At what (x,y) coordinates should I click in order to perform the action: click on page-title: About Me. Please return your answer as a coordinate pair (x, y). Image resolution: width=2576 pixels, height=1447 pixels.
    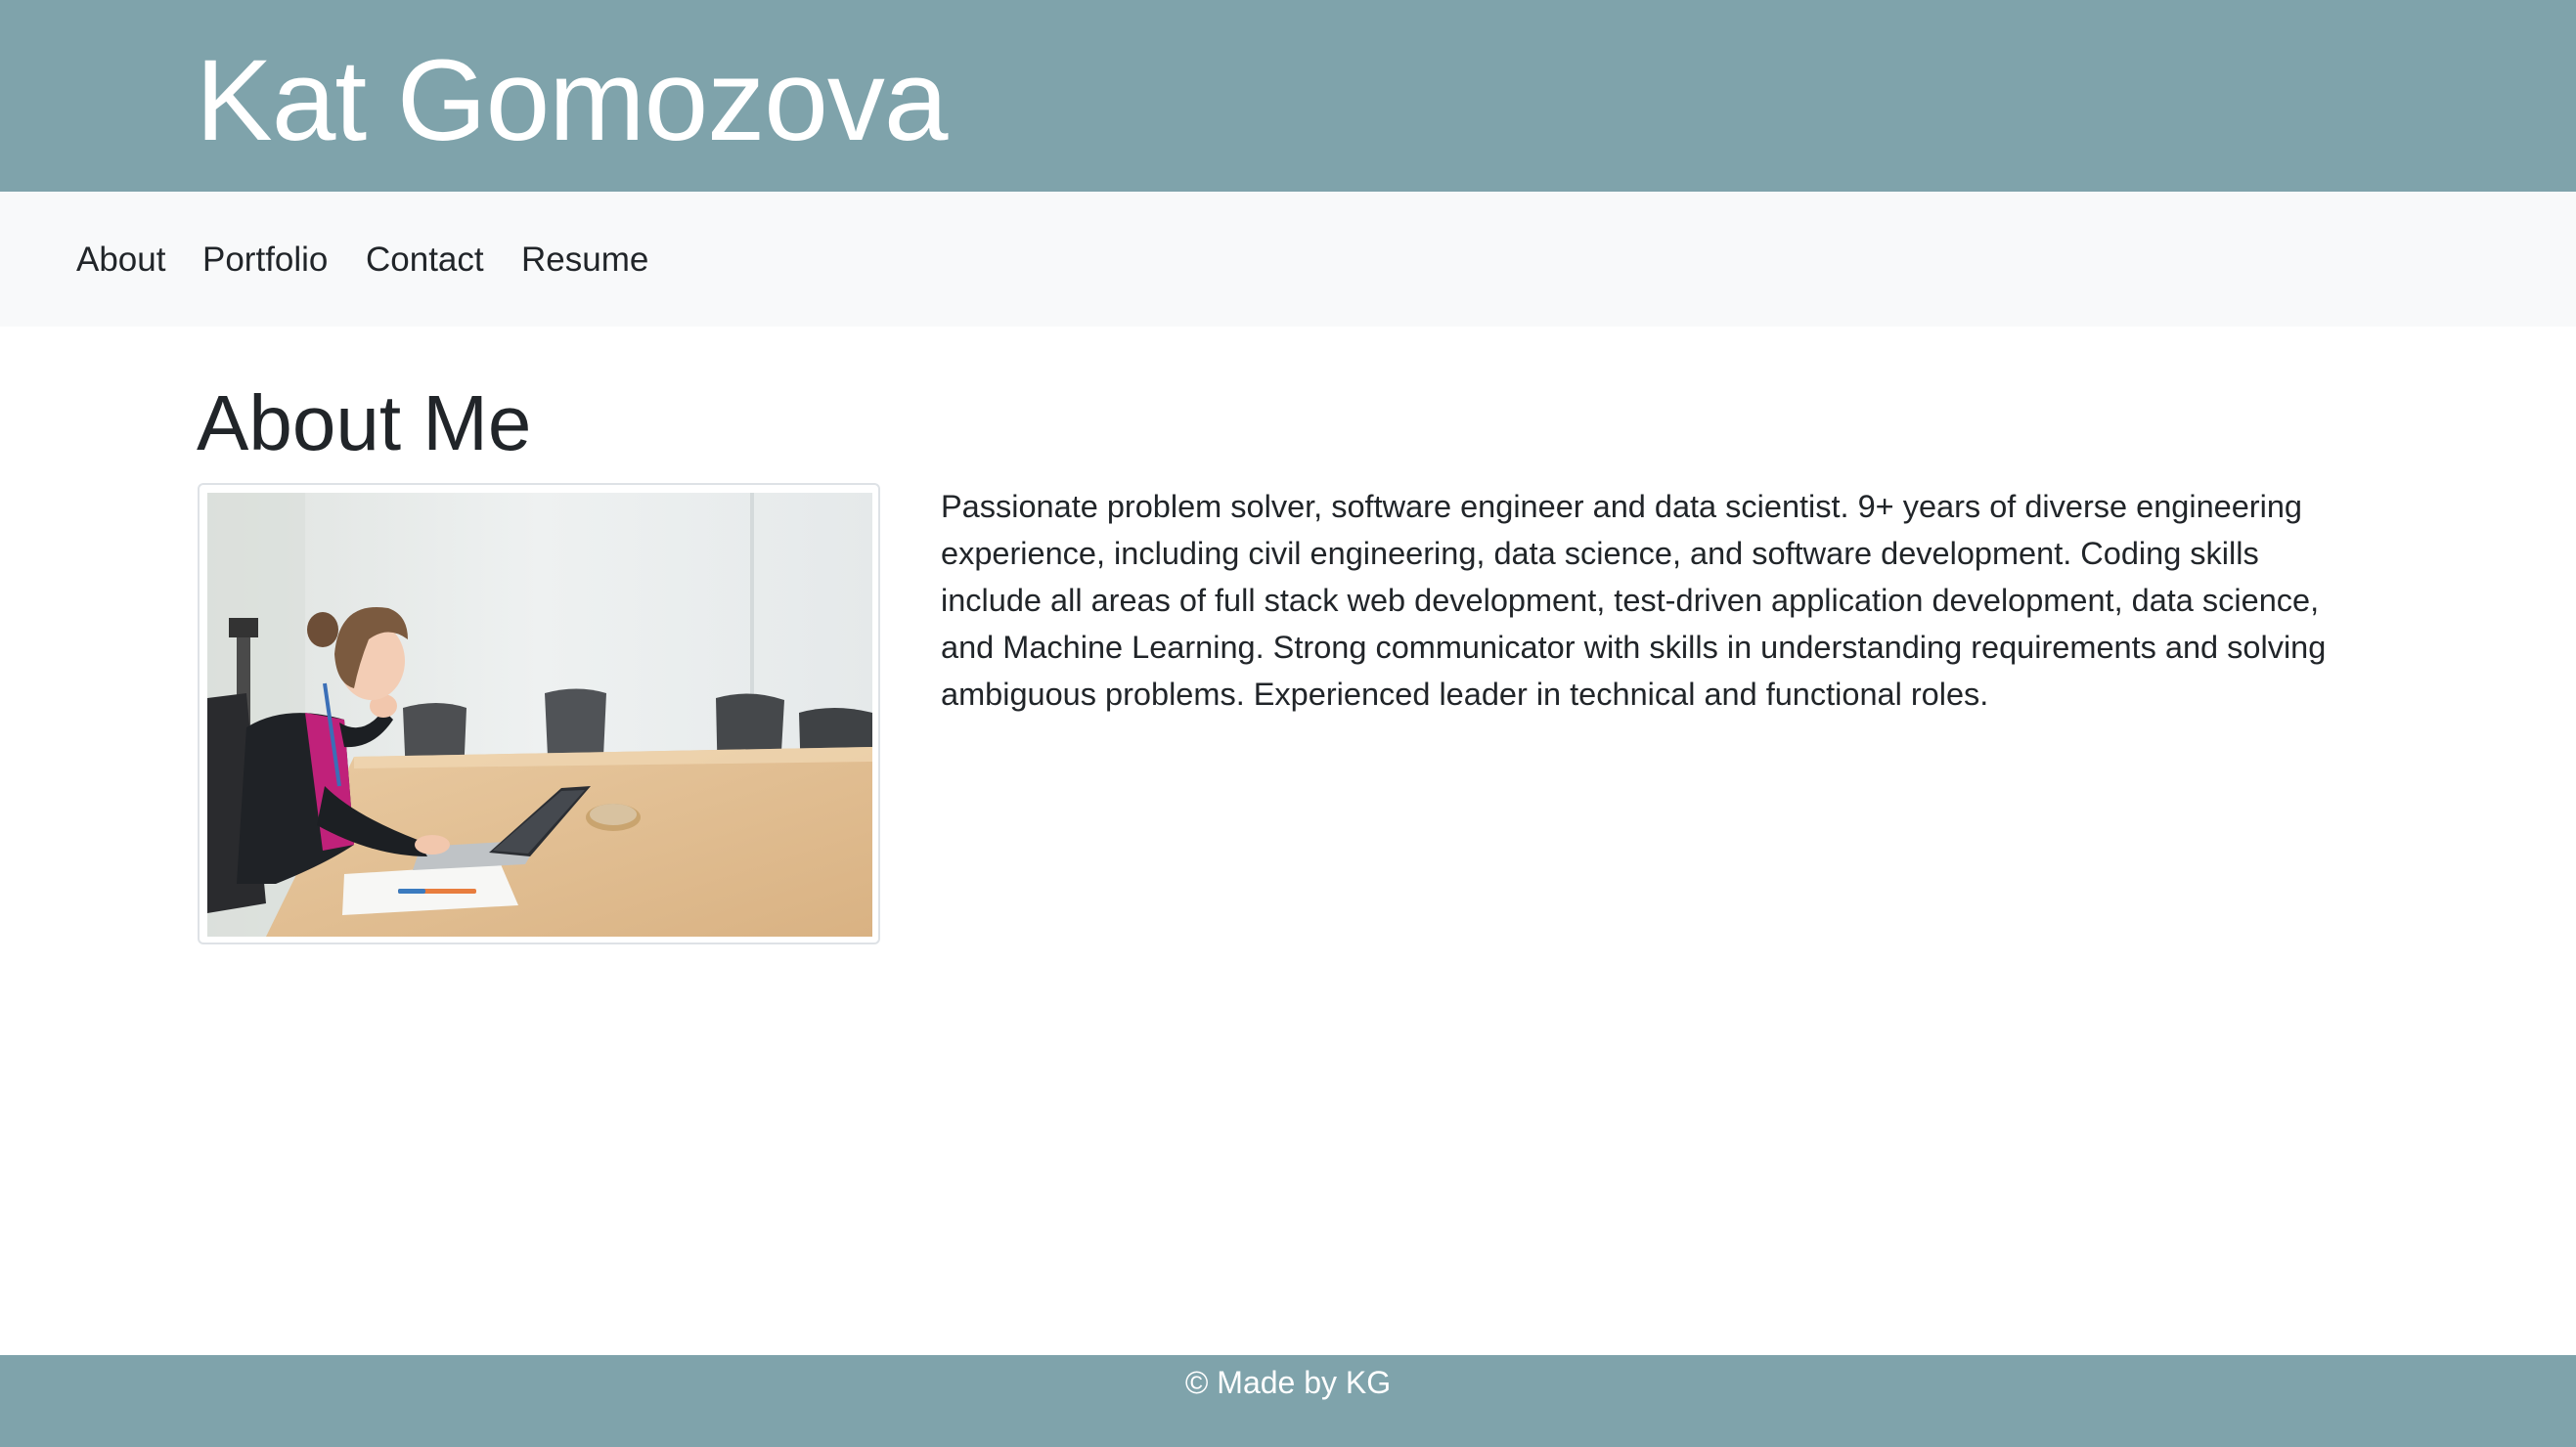
    Looking at the image, I should click on (364, 422).